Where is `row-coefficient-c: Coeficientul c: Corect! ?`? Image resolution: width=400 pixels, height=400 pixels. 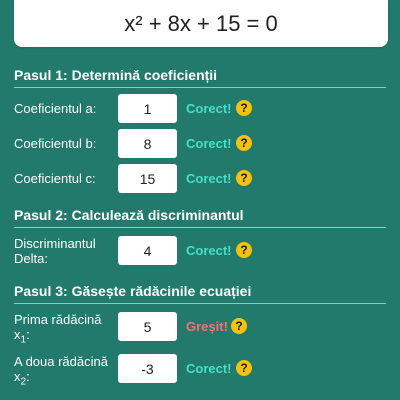 row-coefficient-c: Coeficientul c: Corect! ? is located at coordinates (200, 179).